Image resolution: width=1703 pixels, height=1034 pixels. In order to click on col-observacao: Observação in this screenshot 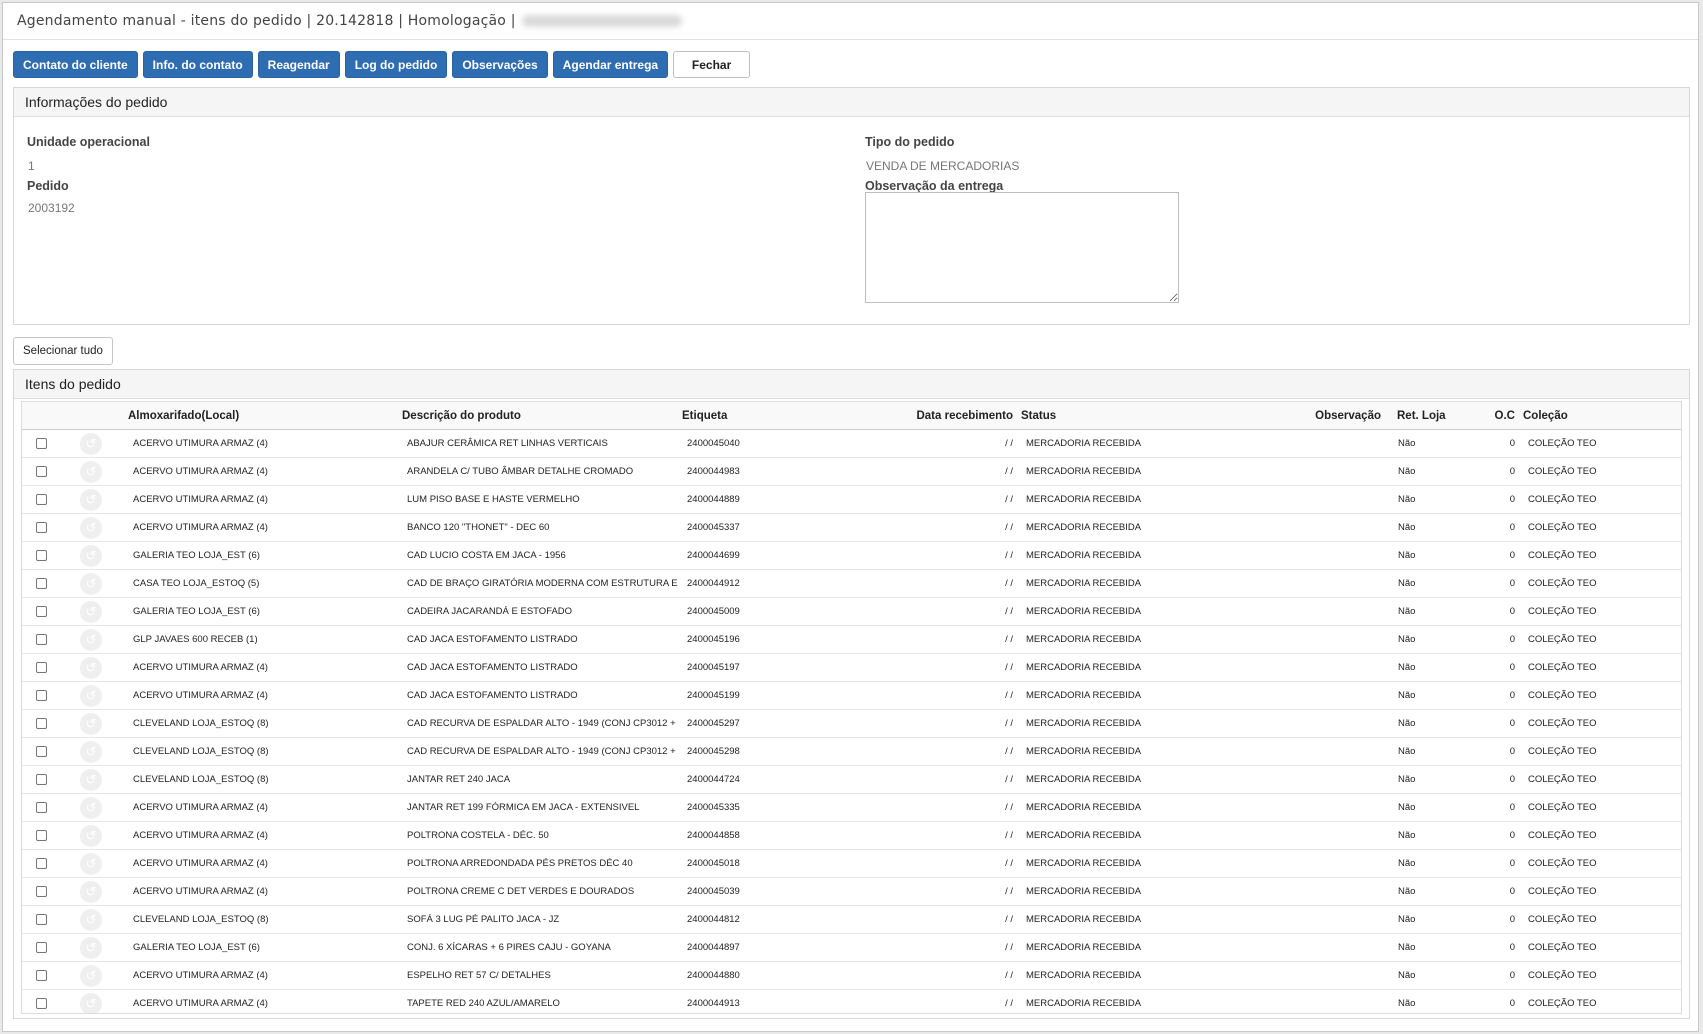, I will do `click(1316, 416)`.